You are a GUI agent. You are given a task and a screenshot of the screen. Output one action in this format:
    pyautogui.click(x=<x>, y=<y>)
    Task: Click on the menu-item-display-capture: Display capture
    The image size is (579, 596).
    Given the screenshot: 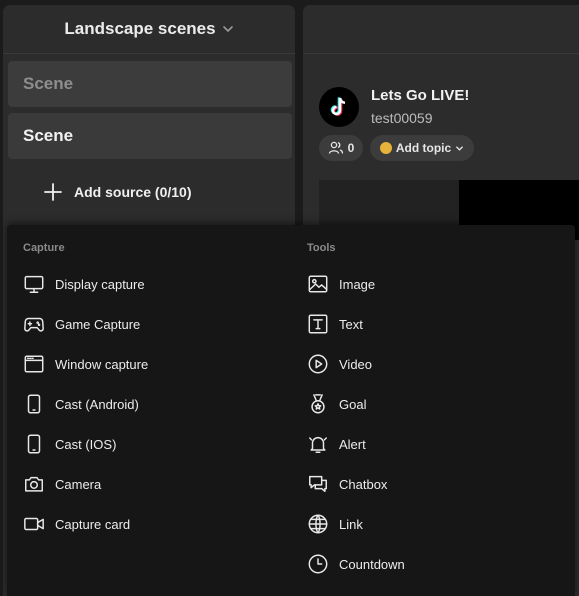 What is the action you would take?
    pyautogui.click(x=148, y=284)
    